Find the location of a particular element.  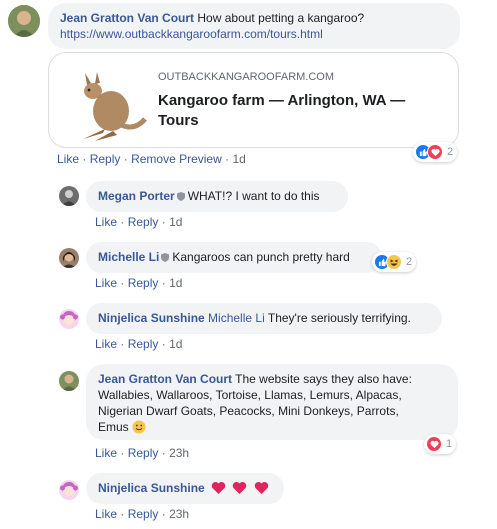

heart-emojis is located at coordinates (240, 488).